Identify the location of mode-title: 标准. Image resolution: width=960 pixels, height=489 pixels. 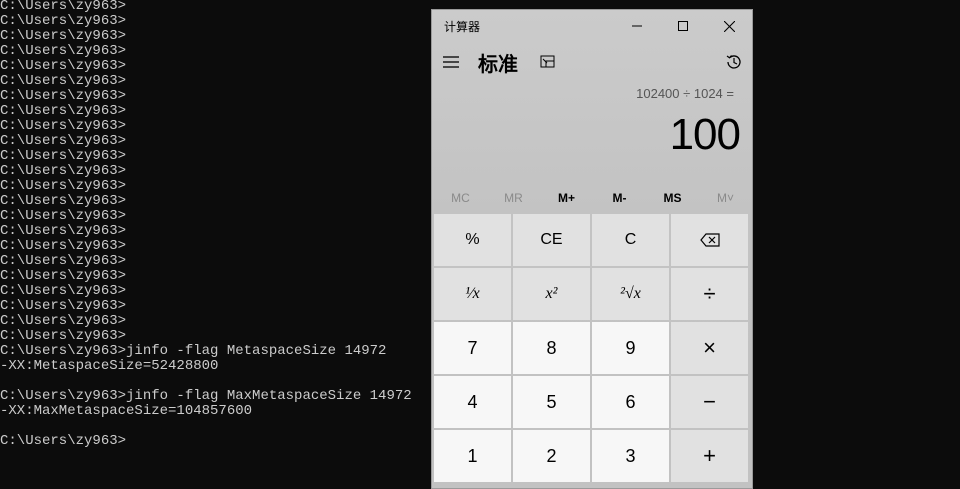
(498, 65).